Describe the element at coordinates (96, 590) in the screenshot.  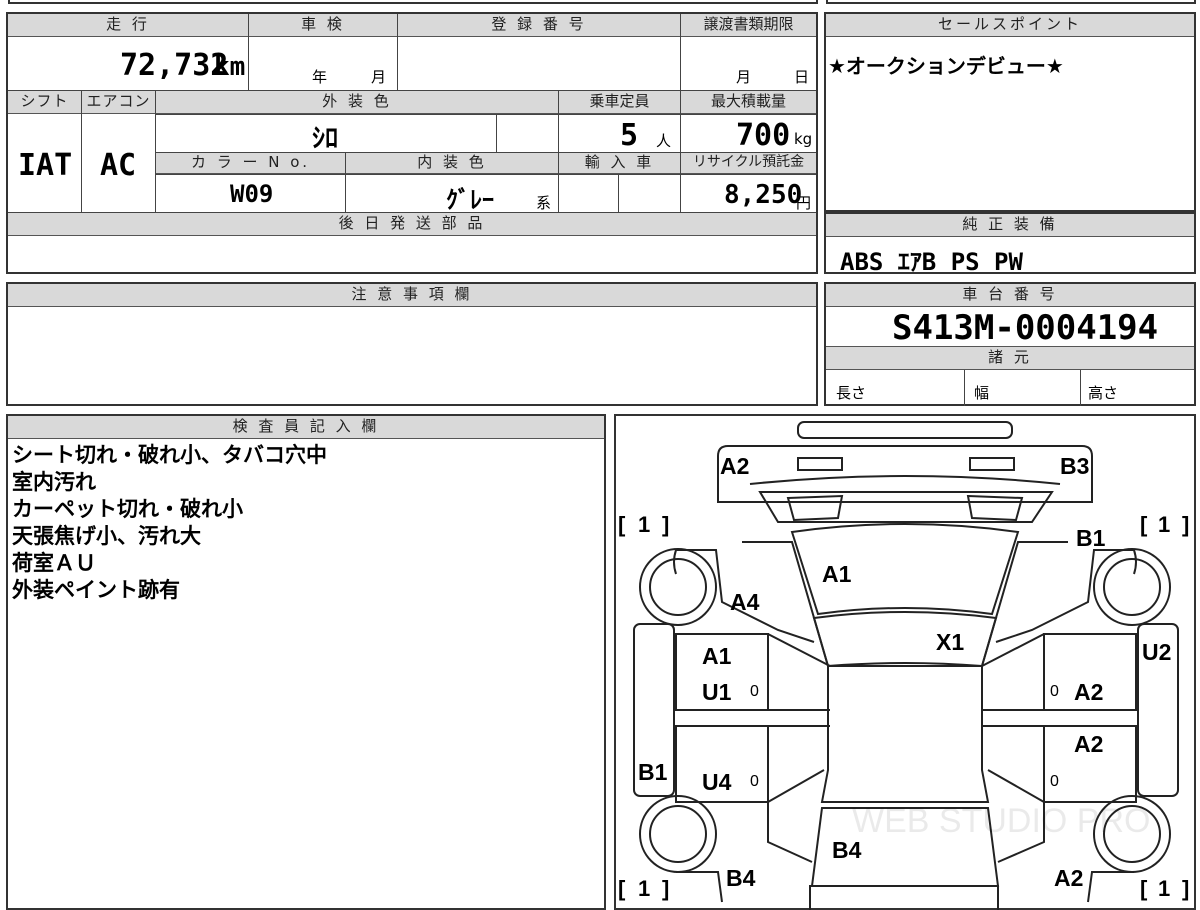
I see `remark-line: 外装ペイント跡有` at that location.